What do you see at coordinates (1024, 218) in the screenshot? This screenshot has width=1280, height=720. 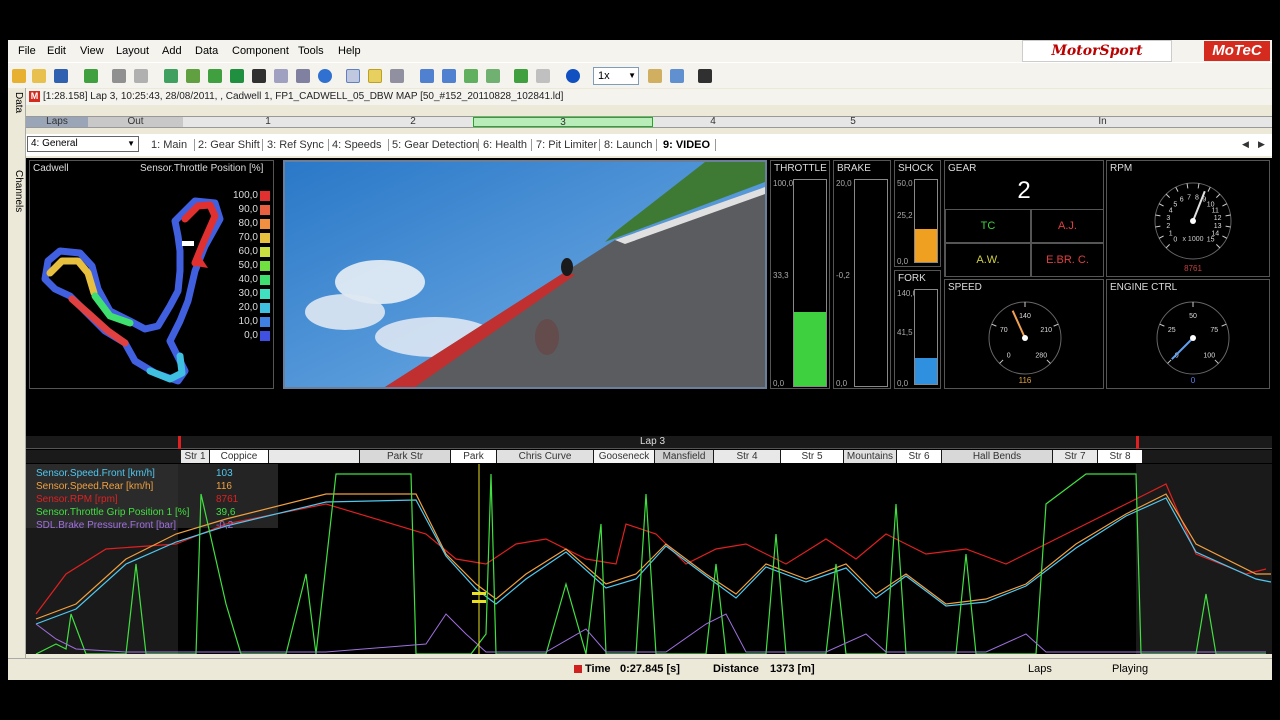 I see `gear-panel: GEAR 2 TC A.J. A.W. E.BR. C.` at bounding box center [1024, 218].